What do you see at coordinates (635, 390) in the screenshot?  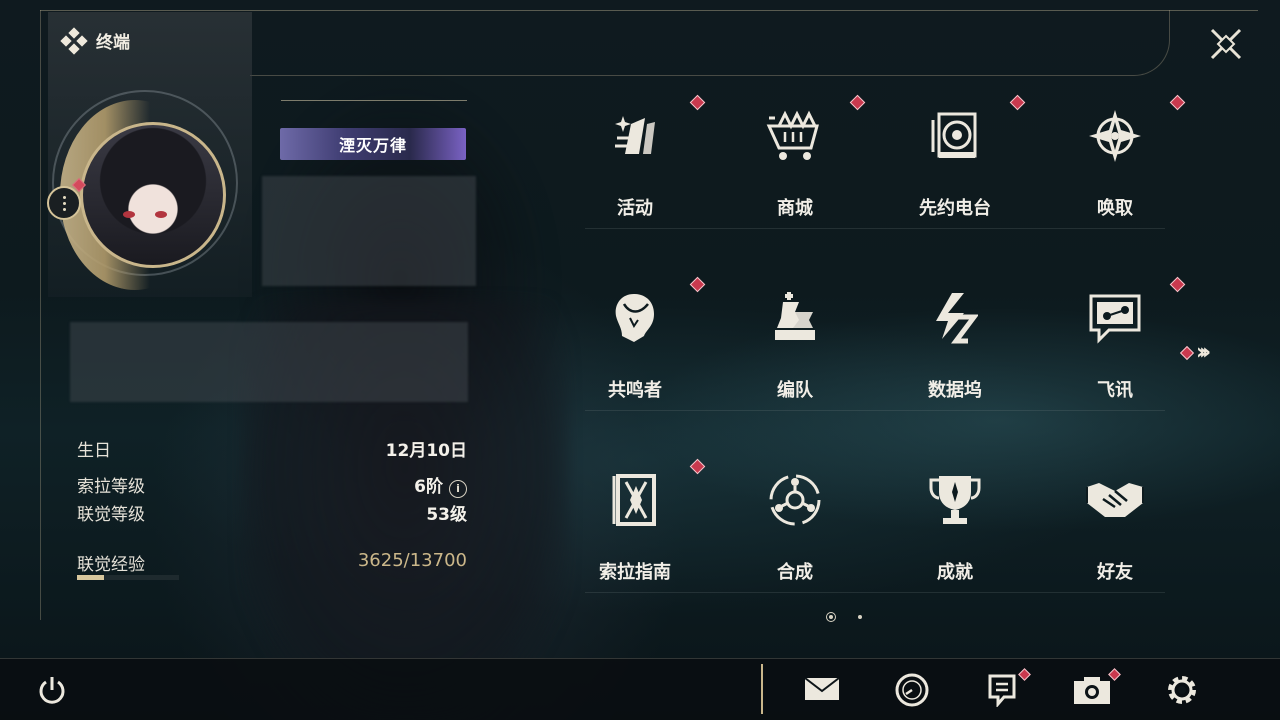 I see `menu-tile-label: 共鸣者` at bounding box center [635, 390].